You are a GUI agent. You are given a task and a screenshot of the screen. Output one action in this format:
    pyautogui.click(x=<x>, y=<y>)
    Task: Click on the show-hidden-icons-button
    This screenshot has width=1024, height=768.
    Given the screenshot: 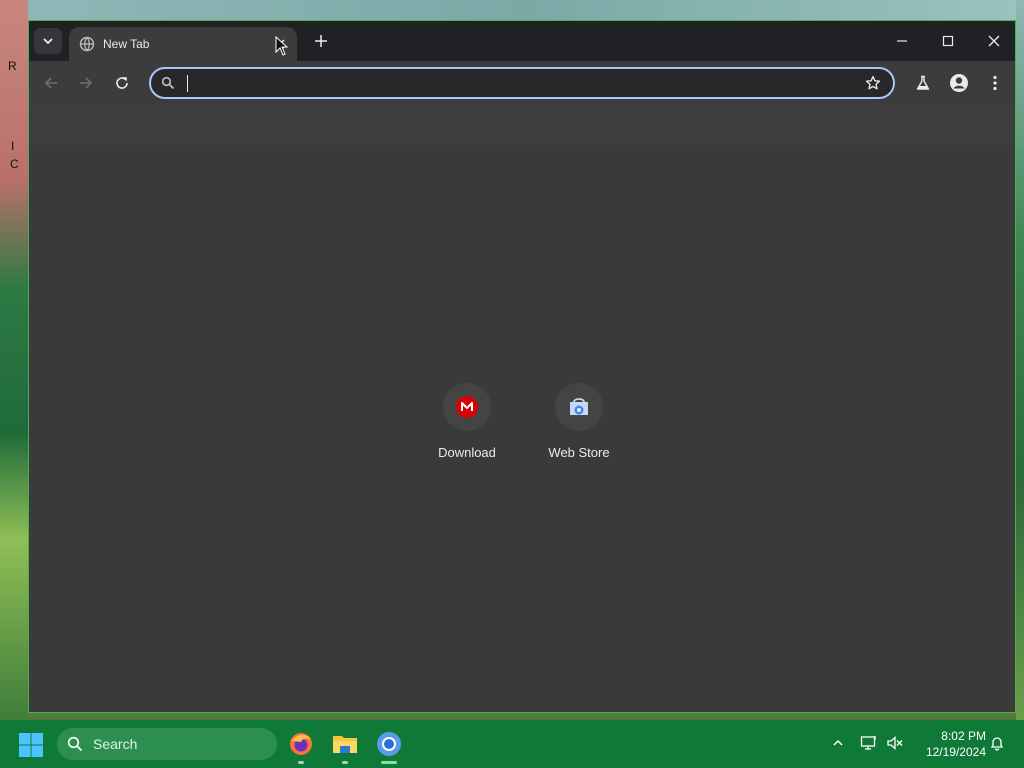 What is the action you would take?
    pyautogui.click(x=838, y=743)
    